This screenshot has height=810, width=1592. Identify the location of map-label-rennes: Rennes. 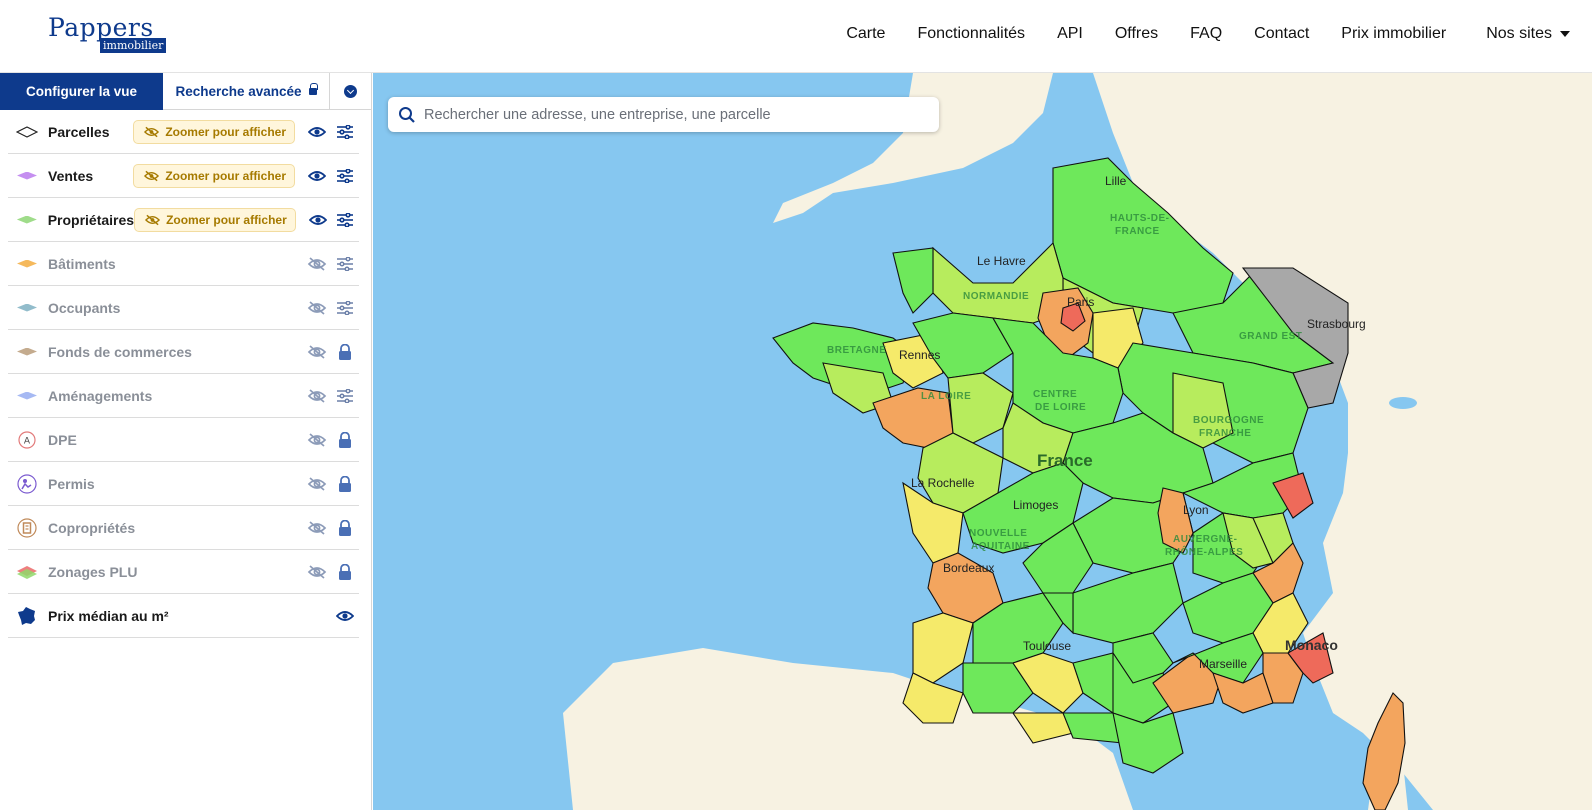
(920, 355).